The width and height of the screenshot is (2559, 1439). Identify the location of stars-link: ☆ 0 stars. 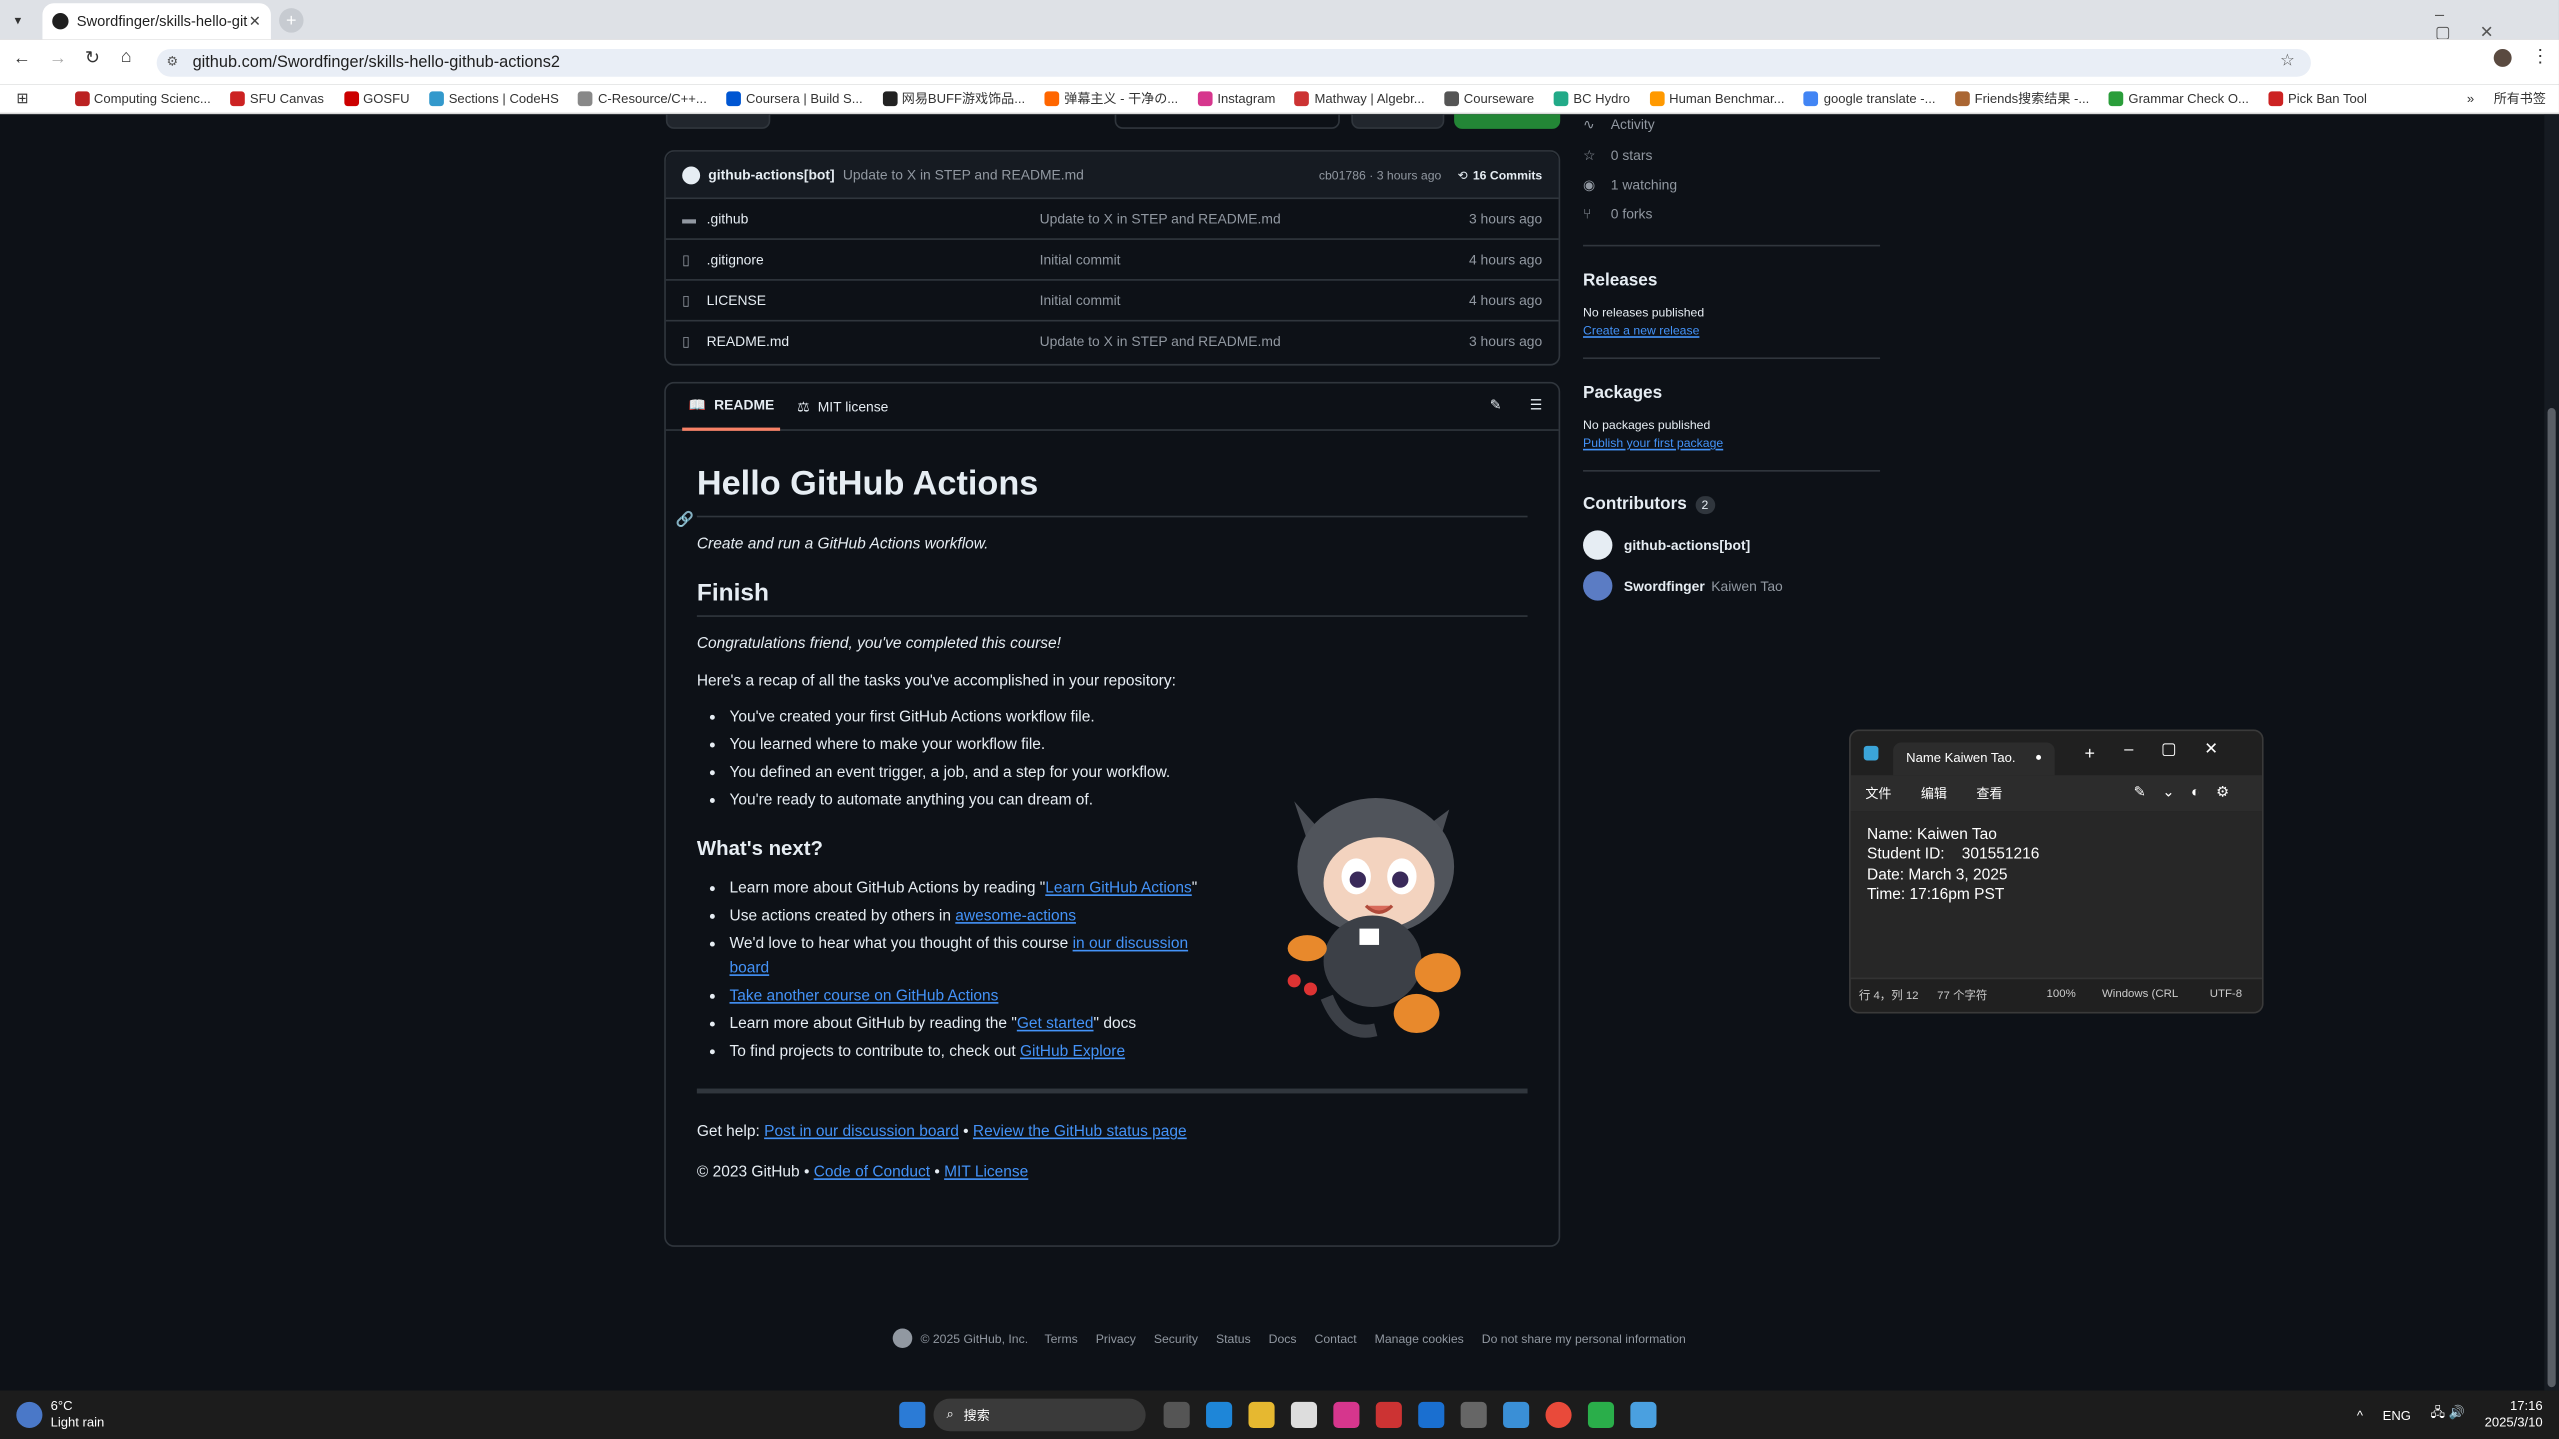
(1734, 154).